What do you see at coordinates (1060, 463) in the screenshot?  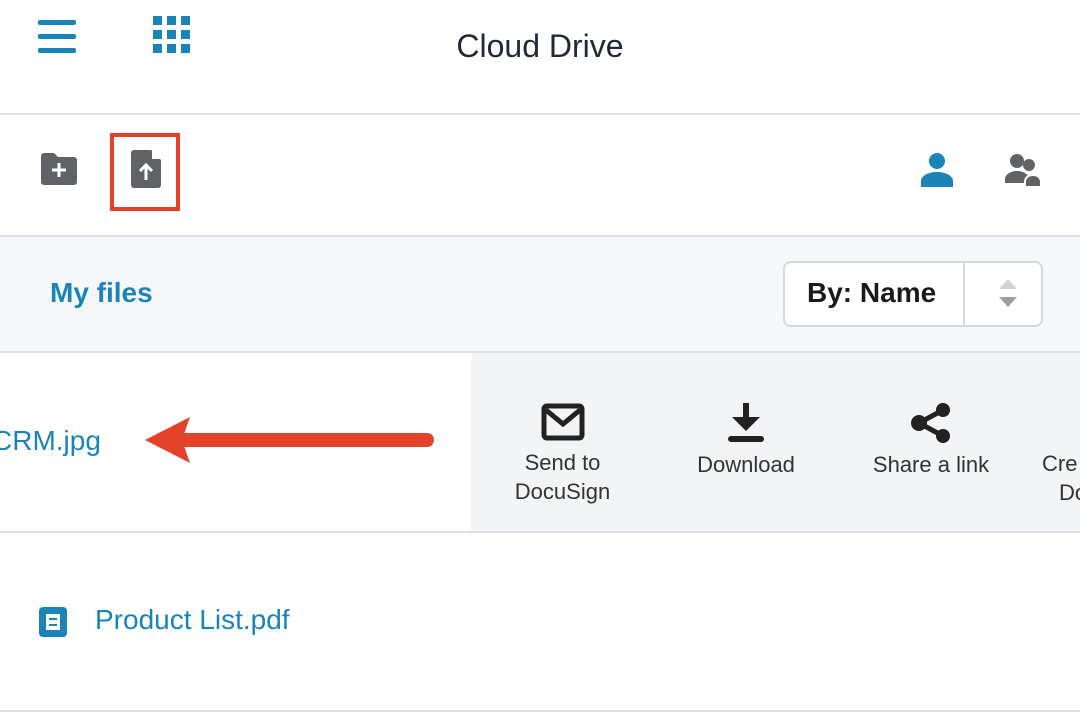 I see `action-label: Cre` at bounding box center [1060, 463].